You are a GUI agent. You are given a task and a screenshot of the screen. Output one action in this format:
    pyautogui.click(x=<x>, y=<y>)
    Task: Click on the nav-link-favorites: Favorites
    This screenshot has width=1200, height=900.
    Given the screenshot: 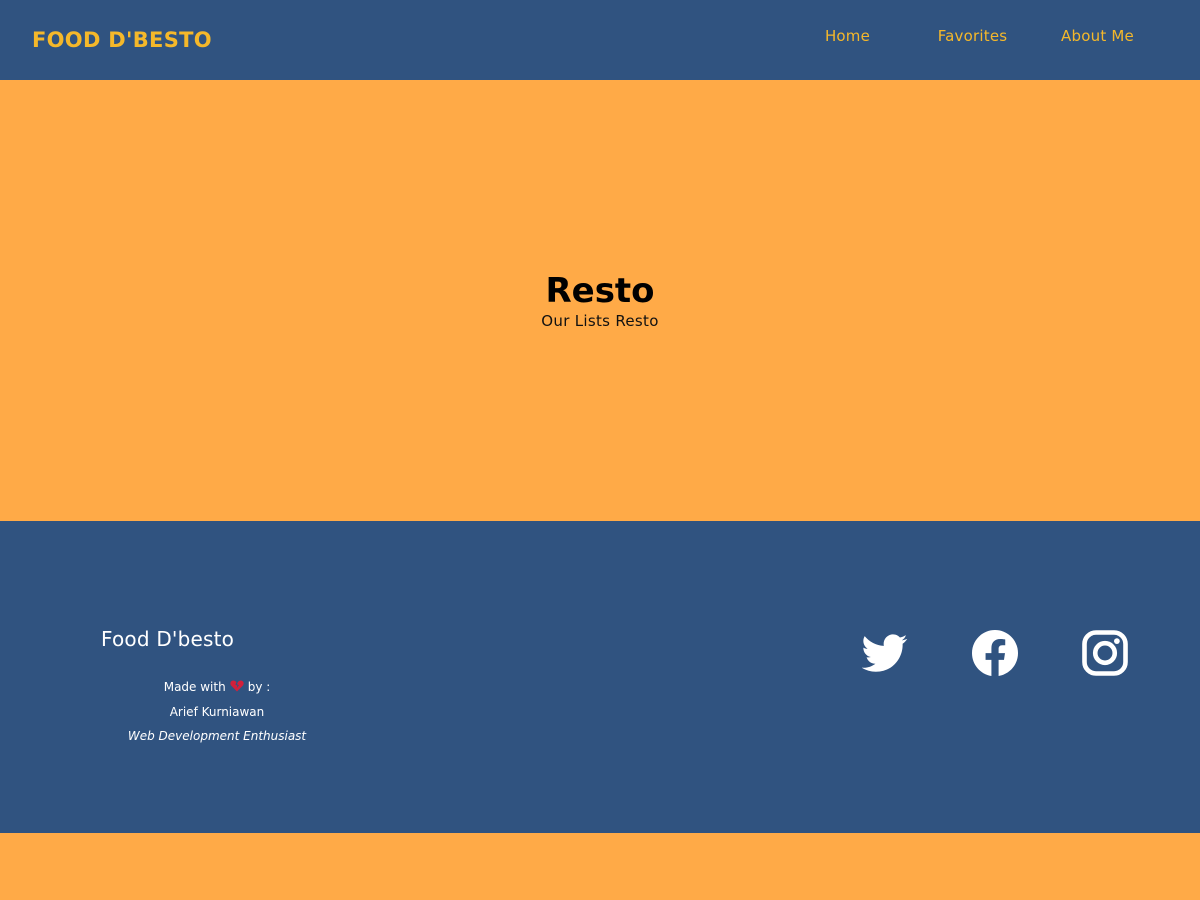 What is the action you would take?
    pyautogui.click(x=973, y=36)
    